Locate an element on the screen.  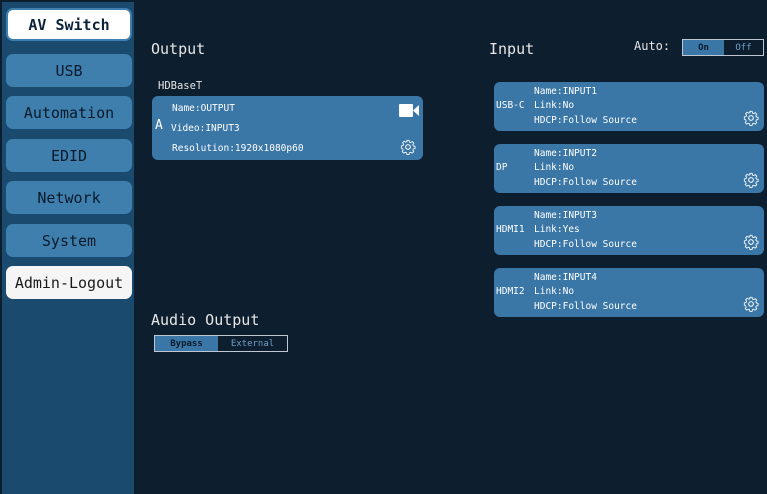
input-3-hdcp: HDCP:Follow Source is located at coordinates (585, 244).